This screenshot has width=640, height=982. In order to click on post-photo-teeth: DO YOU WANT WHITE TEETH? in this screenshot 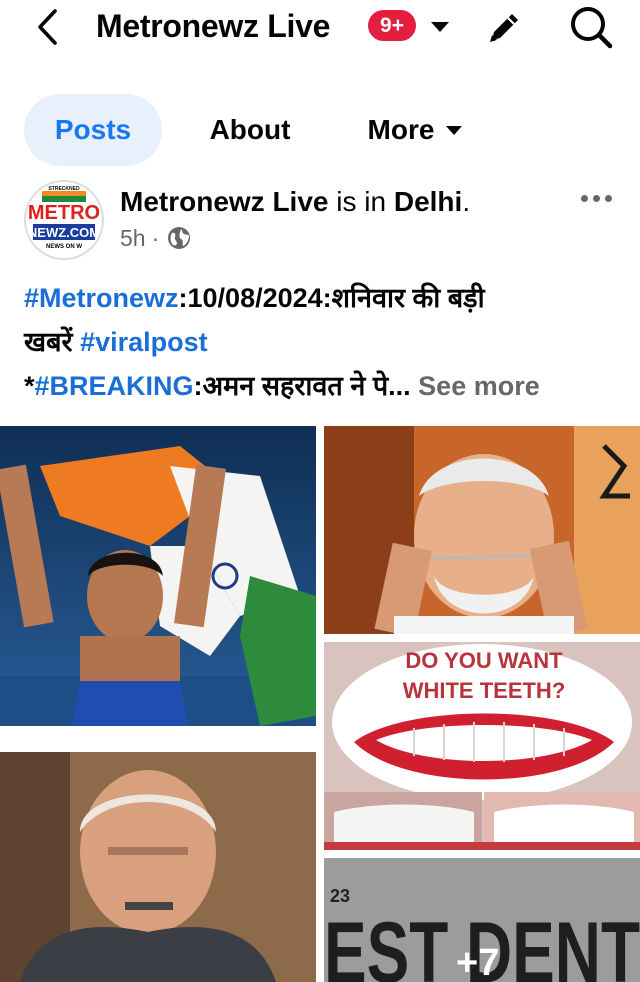, I will do `click(482, 746)`.